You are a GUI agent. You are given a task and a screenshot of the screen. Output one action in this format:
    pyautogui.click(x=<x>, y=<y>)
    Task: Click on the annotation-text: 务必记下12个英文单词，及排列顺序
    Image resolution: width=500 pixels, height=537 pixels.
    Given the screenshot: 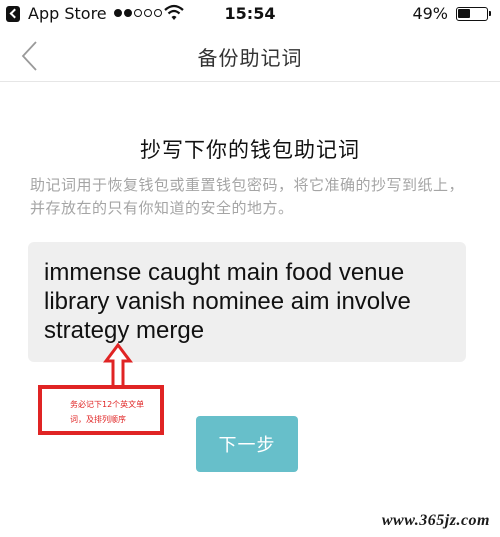 What is the action you would take?
    pyautogui.click(x=107, y=412)
    